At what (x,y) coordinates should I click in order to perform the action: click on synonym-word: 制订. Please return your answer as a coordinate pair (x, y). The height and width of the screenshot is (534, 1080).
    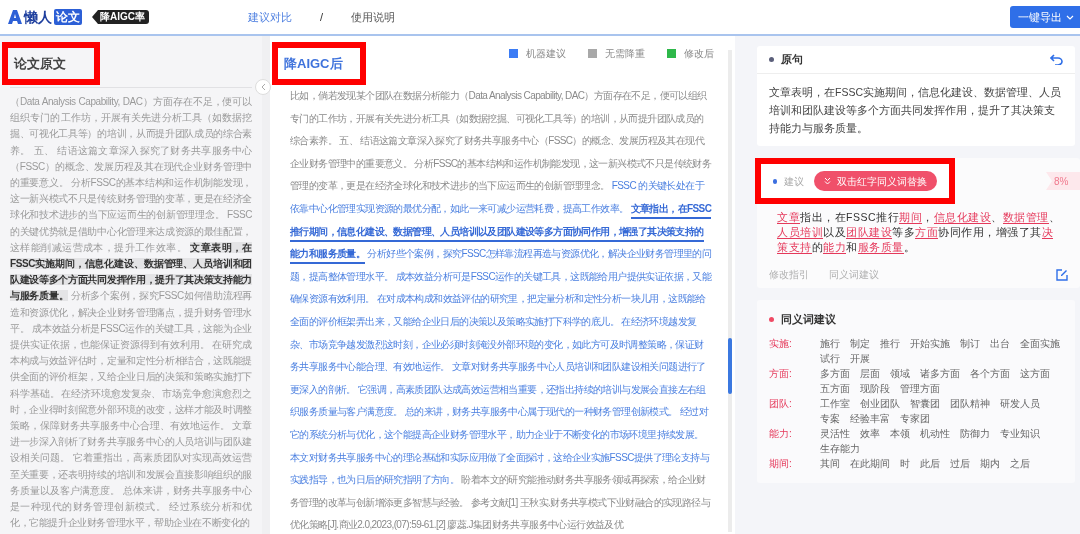
    Looking at the image, I should click on (970, 343).